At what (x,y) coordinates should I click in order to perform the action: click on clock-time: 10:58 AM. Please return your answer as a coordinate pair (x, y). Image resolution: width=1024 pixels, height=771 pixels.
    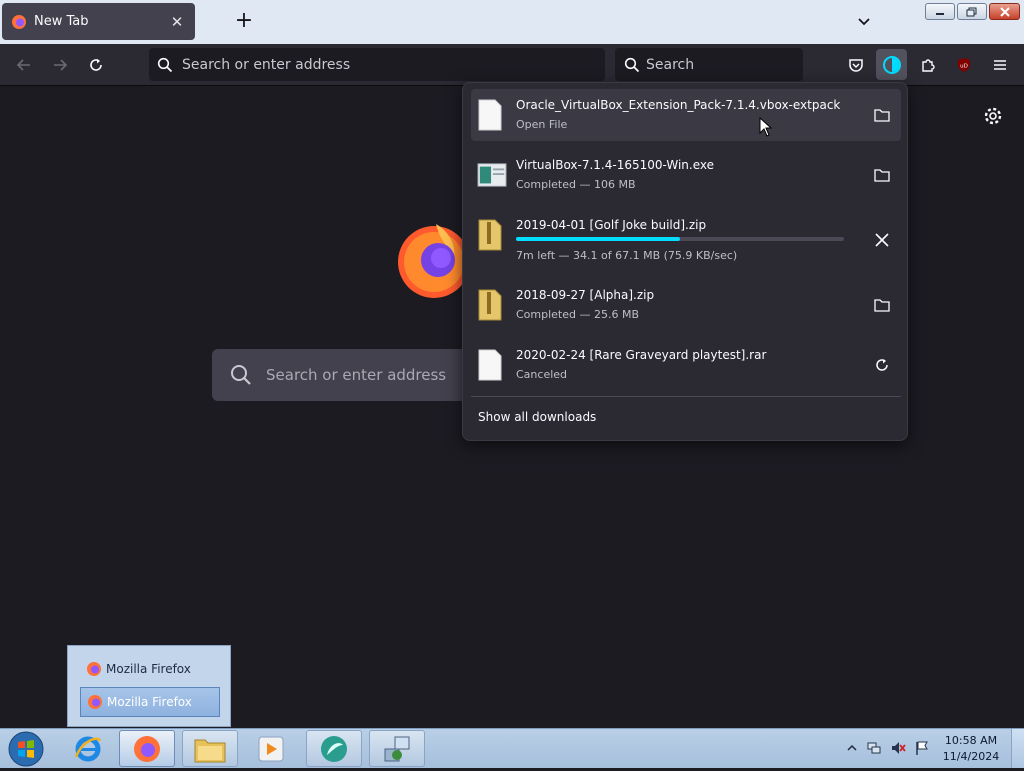
    Looking at the image, I should click on (971, 740).